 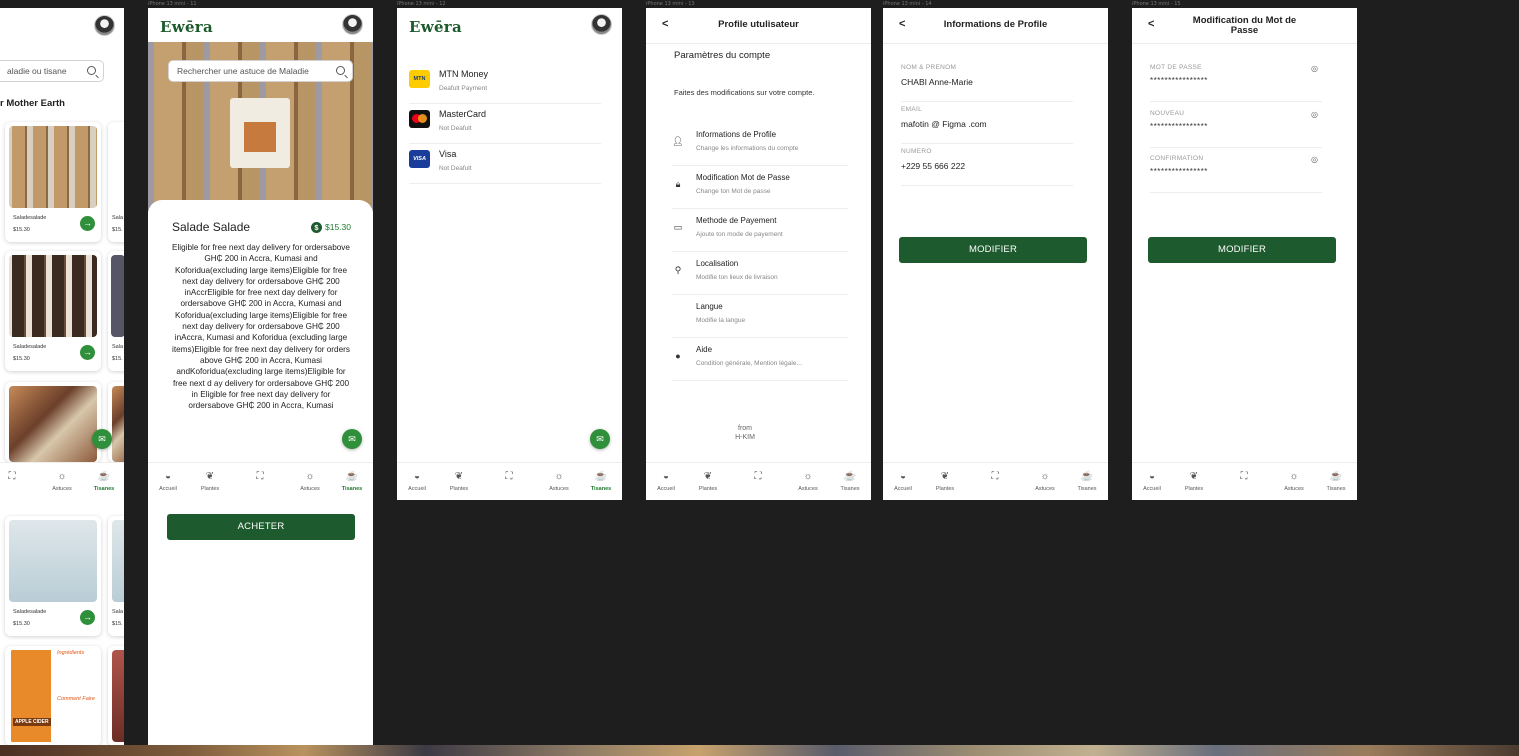 I want to click on settings-item-language: Langue Modifie la langue, so click(x=760, y=318).